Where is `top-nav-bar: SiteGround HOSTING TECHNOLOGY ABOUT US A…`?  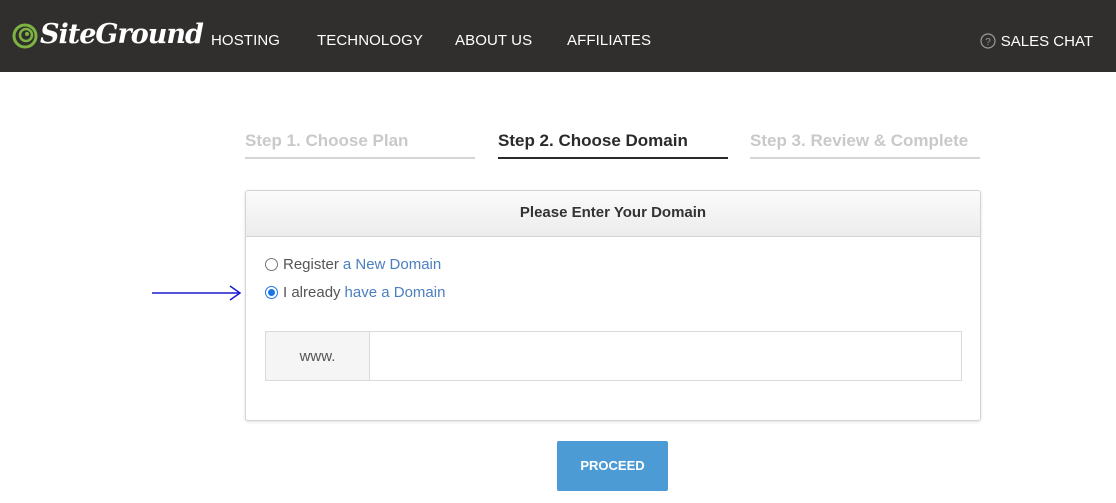
top-nav-bar: SiteGround HOSTING TECHNOLOGY ABOUT US A… is located at coordinates (558, 36).